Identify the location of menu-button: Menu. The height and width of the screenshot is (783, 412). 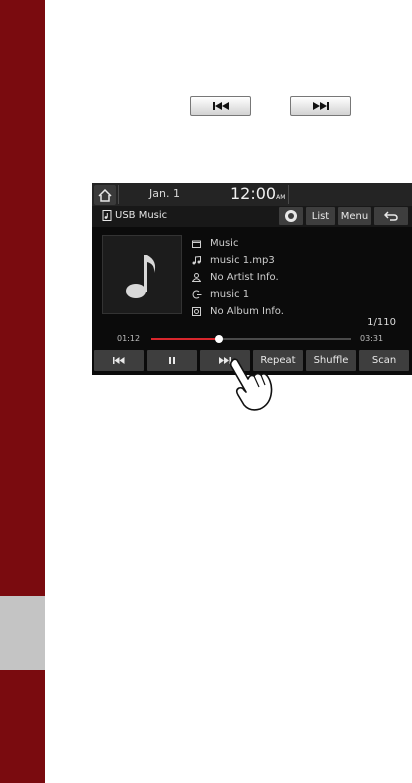
(354, 216).